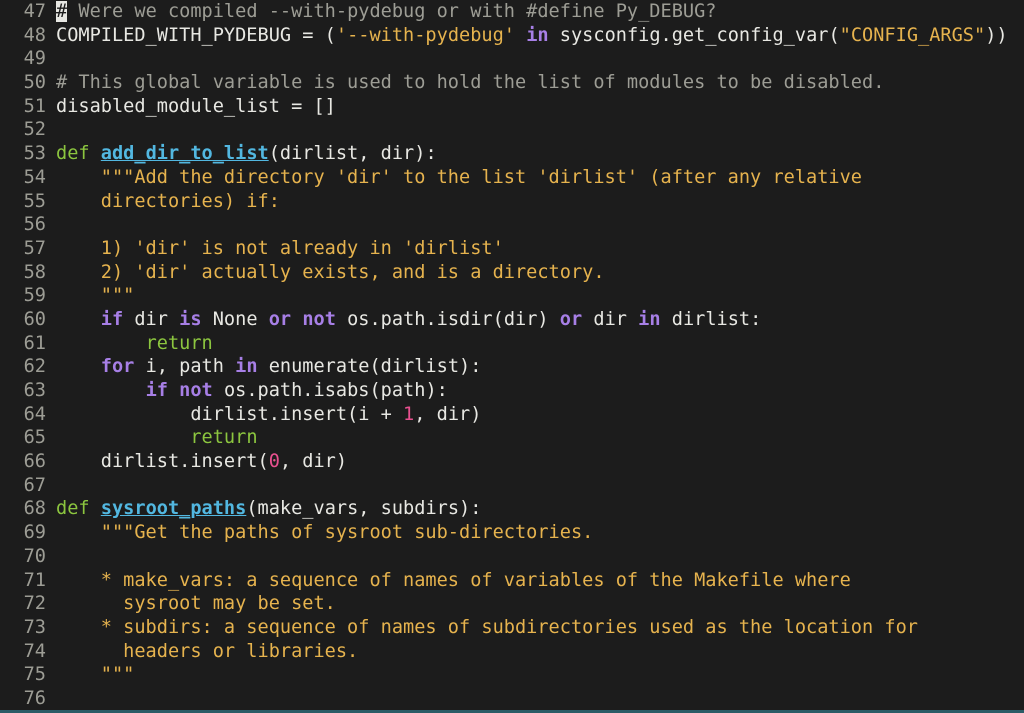 The image size is (1024, 713). What do you see at coordinates (34, 556) in the screenshot?
I see `line-number: 70` at bounding box center [34, 556].